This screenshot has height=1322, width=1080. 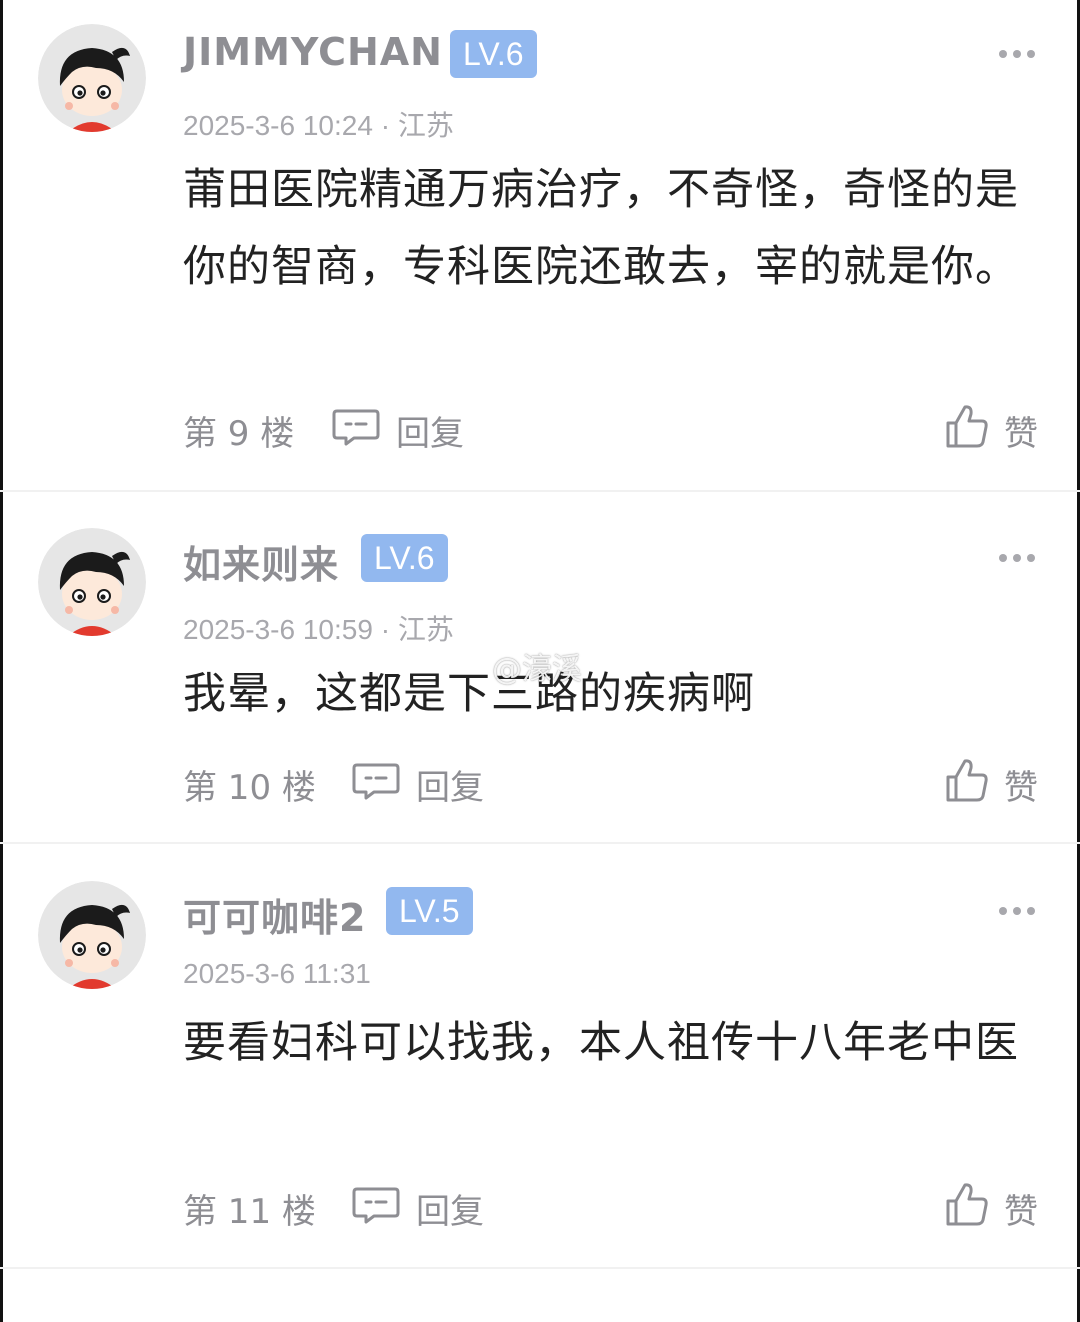 What do you see at coordinates (249, 788) in the screenshot?
I see `floor-number: 第 10 楼` at bounding box center [249, 788].